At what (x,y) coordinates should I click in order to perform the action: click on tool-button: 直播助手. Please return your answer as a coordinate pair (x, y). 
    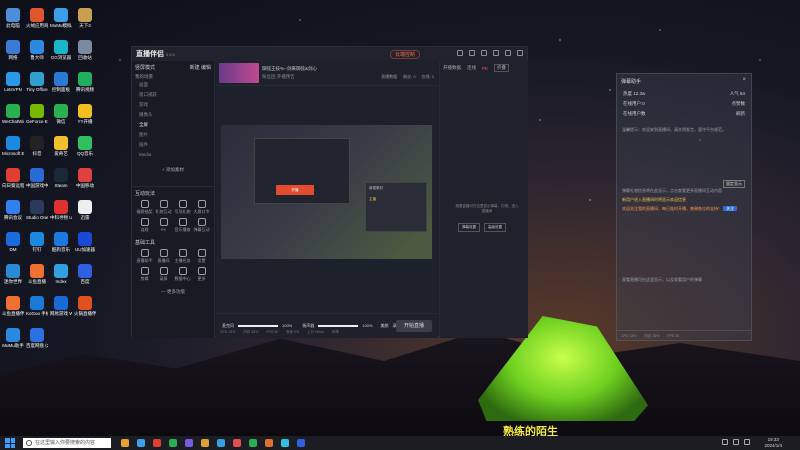
    Looking at the image, I should click on (144, 256).